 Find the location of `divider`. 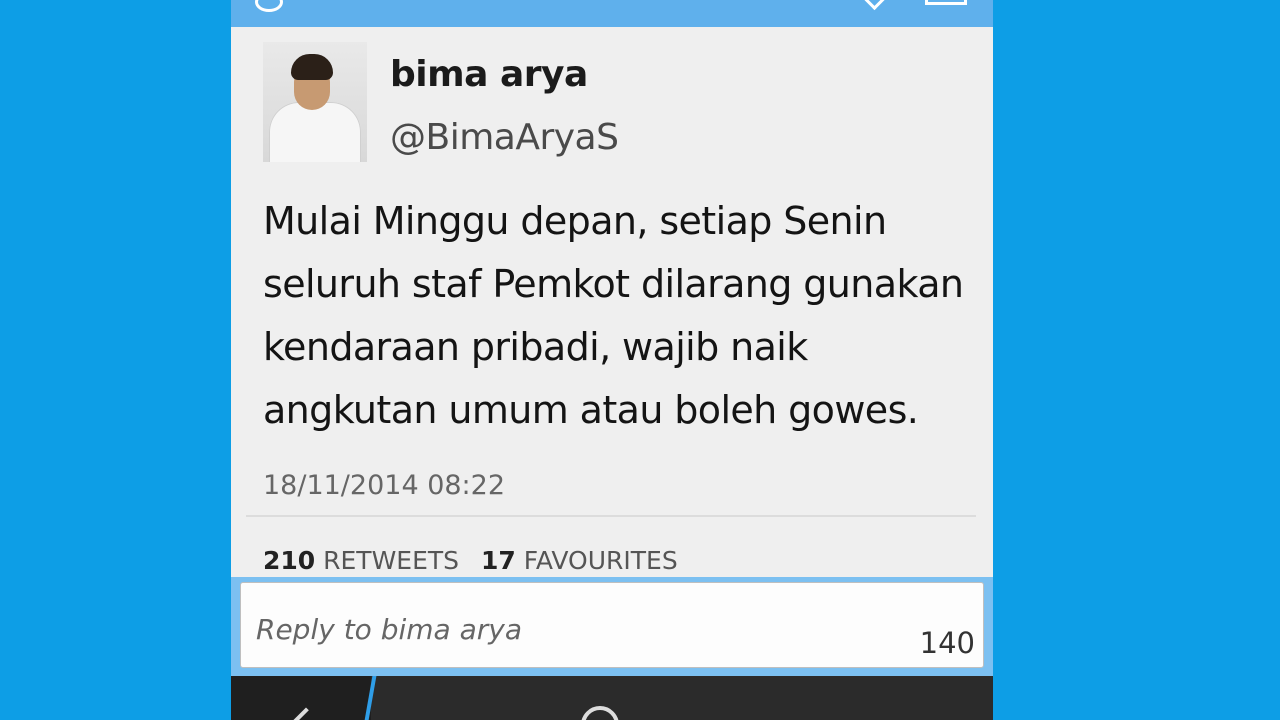

divider is located at coordinates (611, 516).